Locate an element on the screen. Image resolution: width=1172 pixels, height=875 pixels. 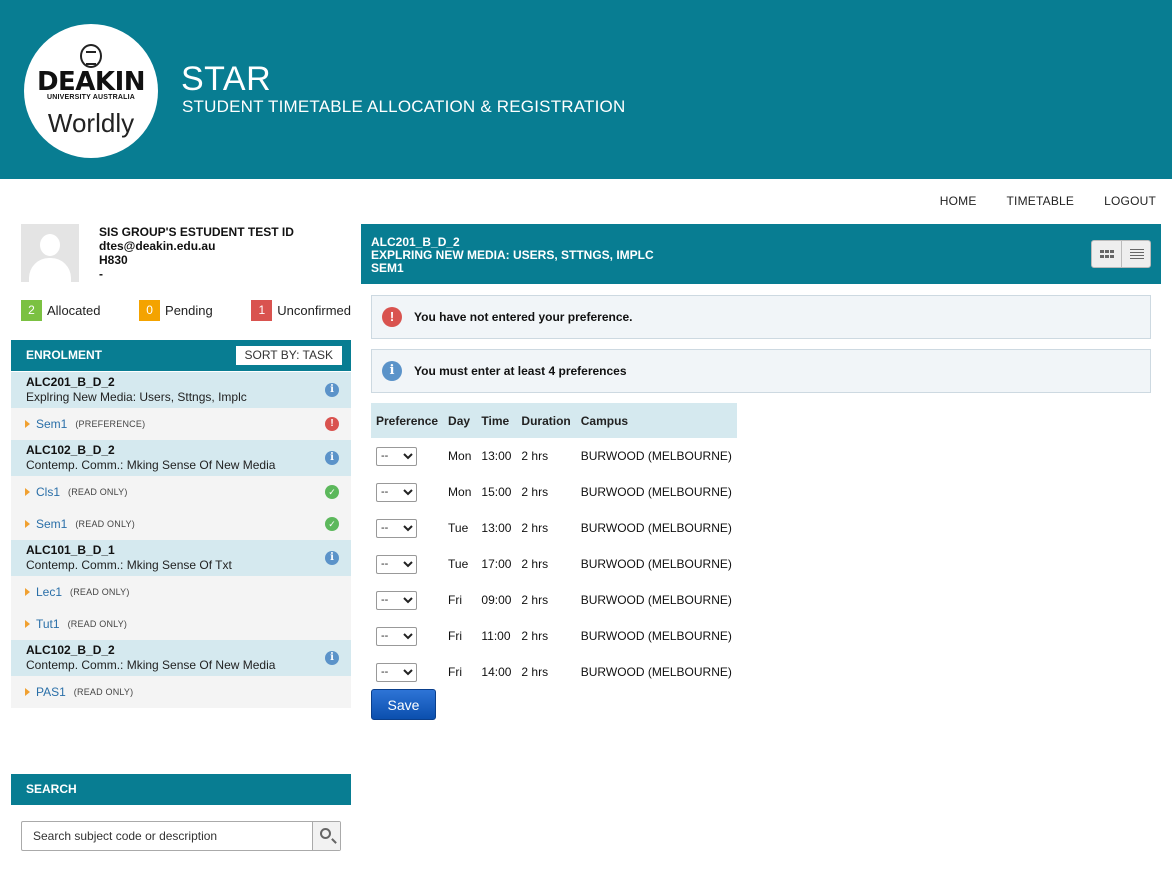
count-allocated: 2 Allocated is located at coordinates (60, 310).